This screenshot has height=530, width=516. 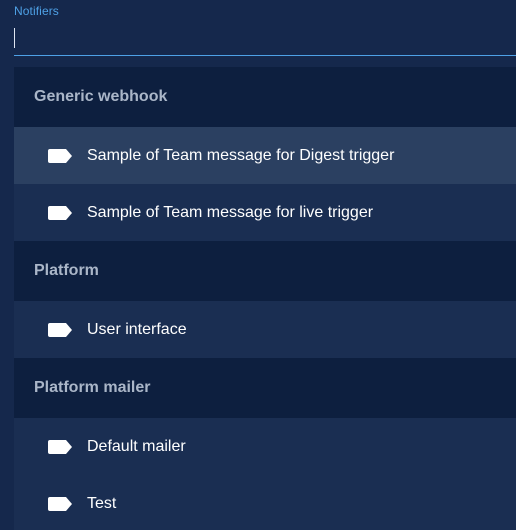 I want to click on group-header-platform: Platform, so click(x=265, y=271).